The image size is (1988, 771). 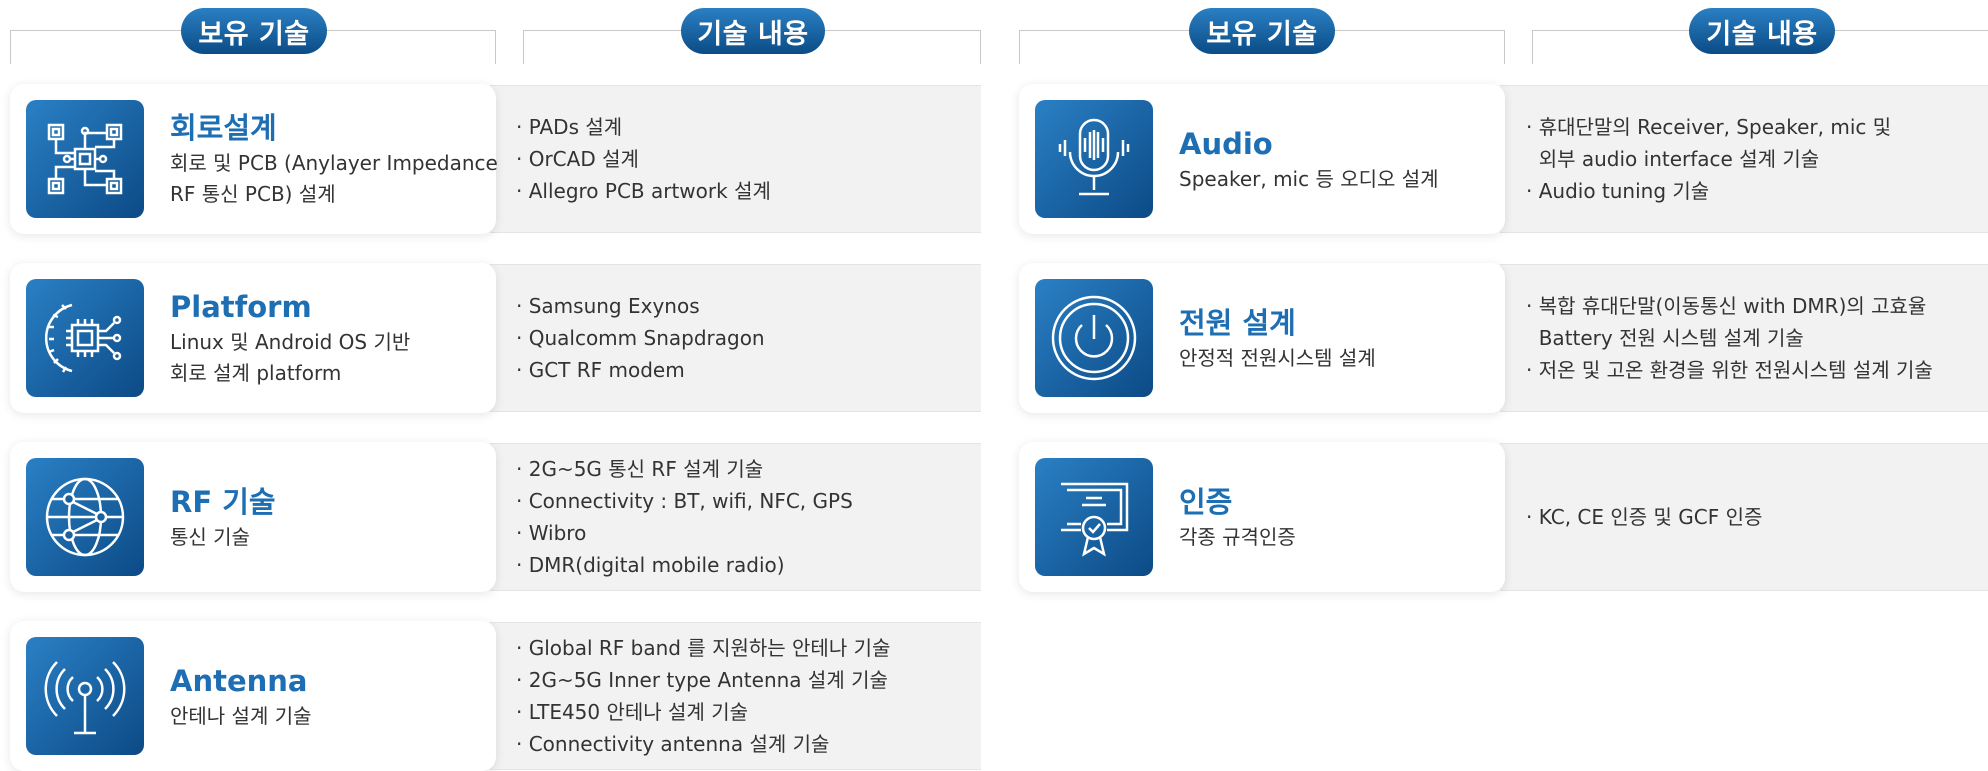 I want to click on tech-card: Antenna 안테나 설계 기술, so click(x=253, y=696).